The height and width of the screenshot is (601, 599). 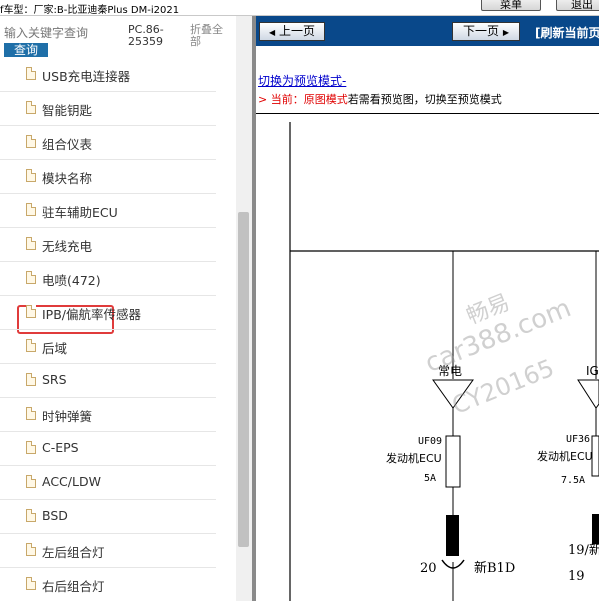 I want to click on viewer-navbar: ◀ 上一页 下一页 ▶ [刷新当前页], so click(x=427, y=31).